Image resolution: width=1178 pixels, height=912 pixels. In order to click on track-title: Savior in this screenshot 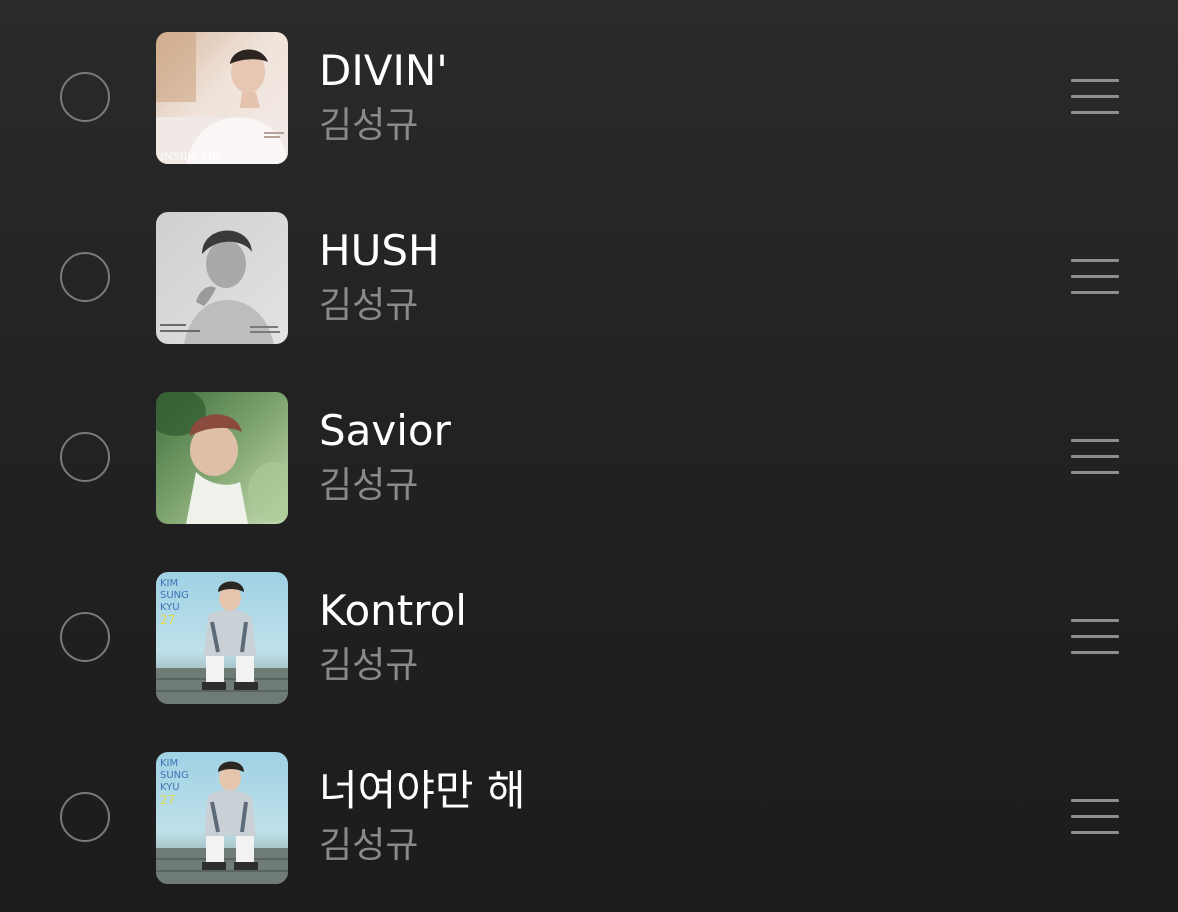, I will do `click(385, 430)`.